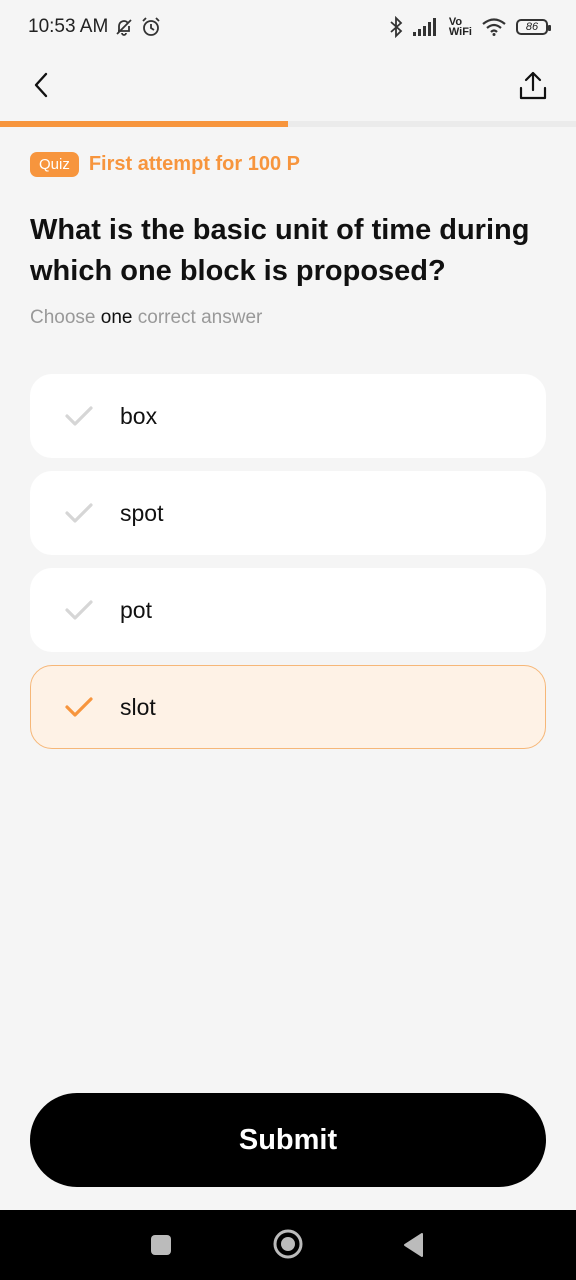  What do you see at coordinates (43, 85) in the screenshot?
I see `back-arrow-icon` at bounding box center [43, 85].